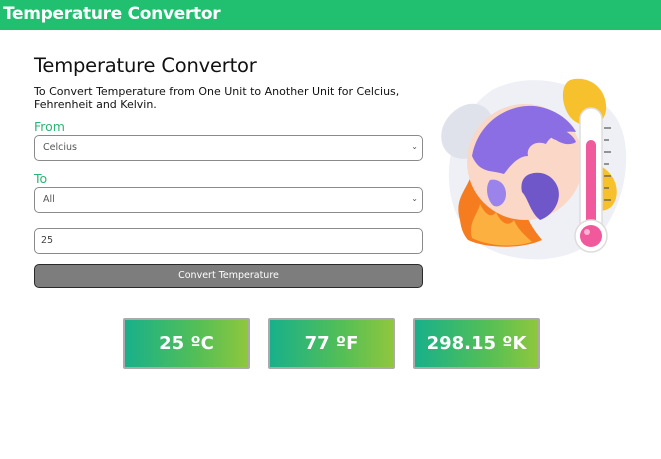 This screenshot has height=459, width=661. I want to click on temperature-input-value: 25, so click(47, 240).